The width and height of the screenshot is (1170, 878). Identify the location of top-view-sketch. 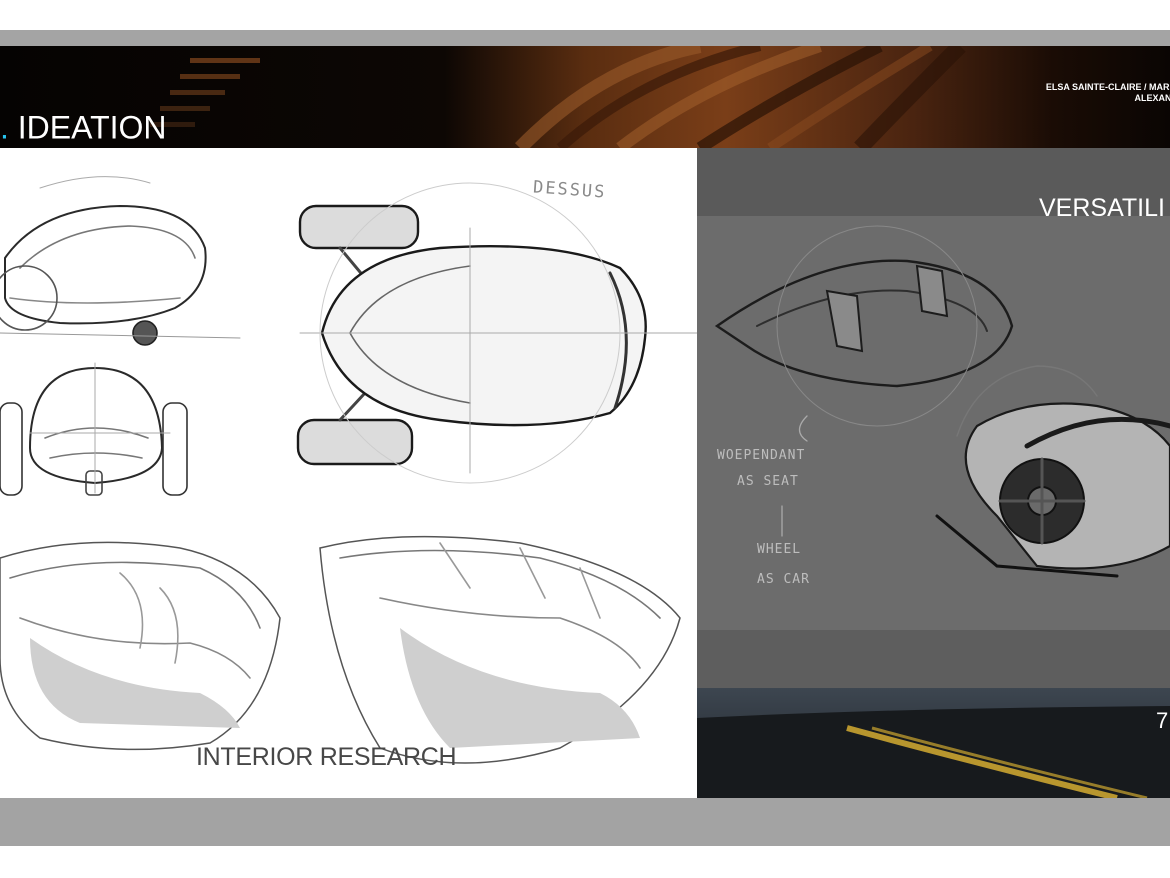
(496, 333).